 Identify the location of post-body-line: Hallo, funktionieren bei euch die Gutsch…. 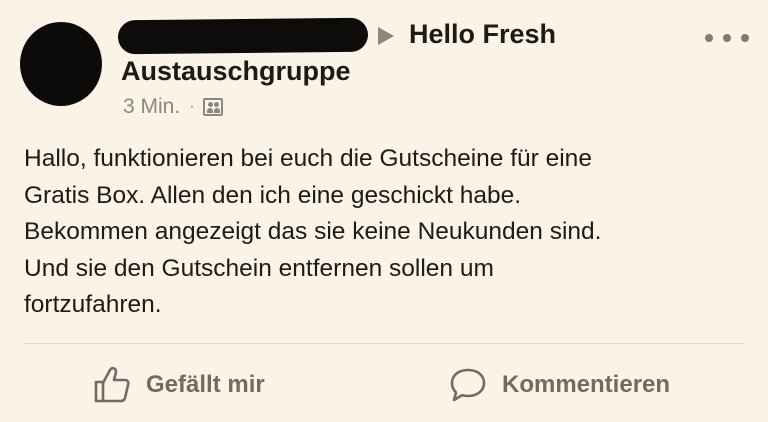
(308, 158).